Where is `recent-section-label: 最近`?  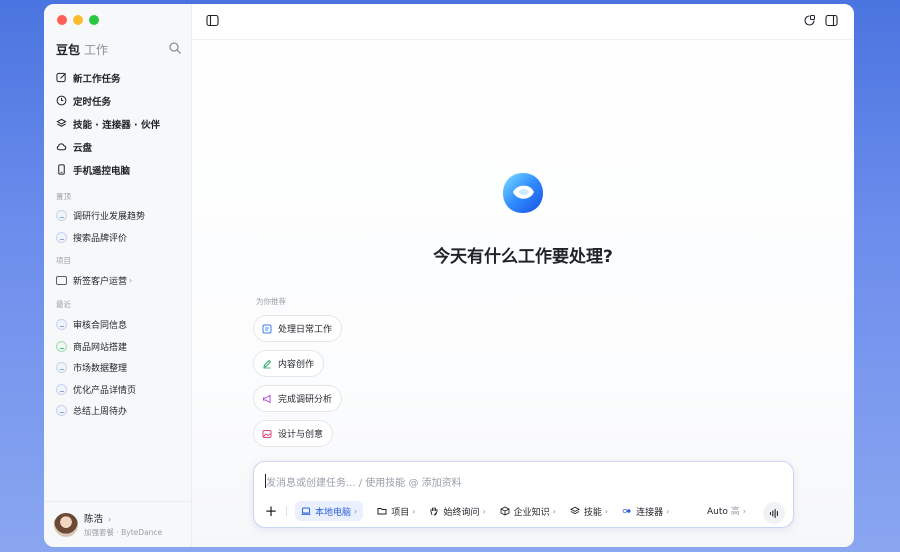 recent-section-label: 最近 is located at coordinates (63, 304).